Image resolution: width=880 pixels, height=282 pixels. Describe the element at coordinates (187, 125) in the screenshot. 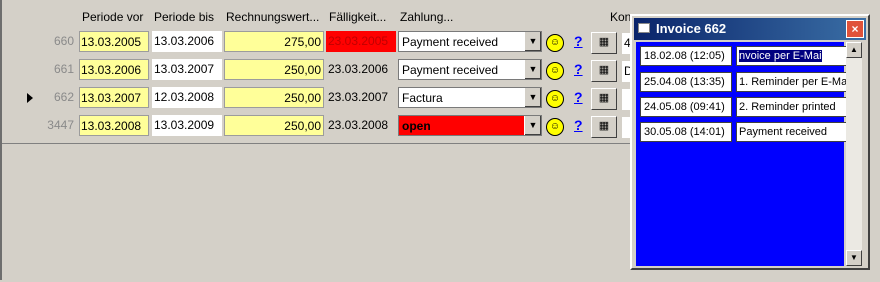

I see `period-to-field: 13.03.2009` at that location.